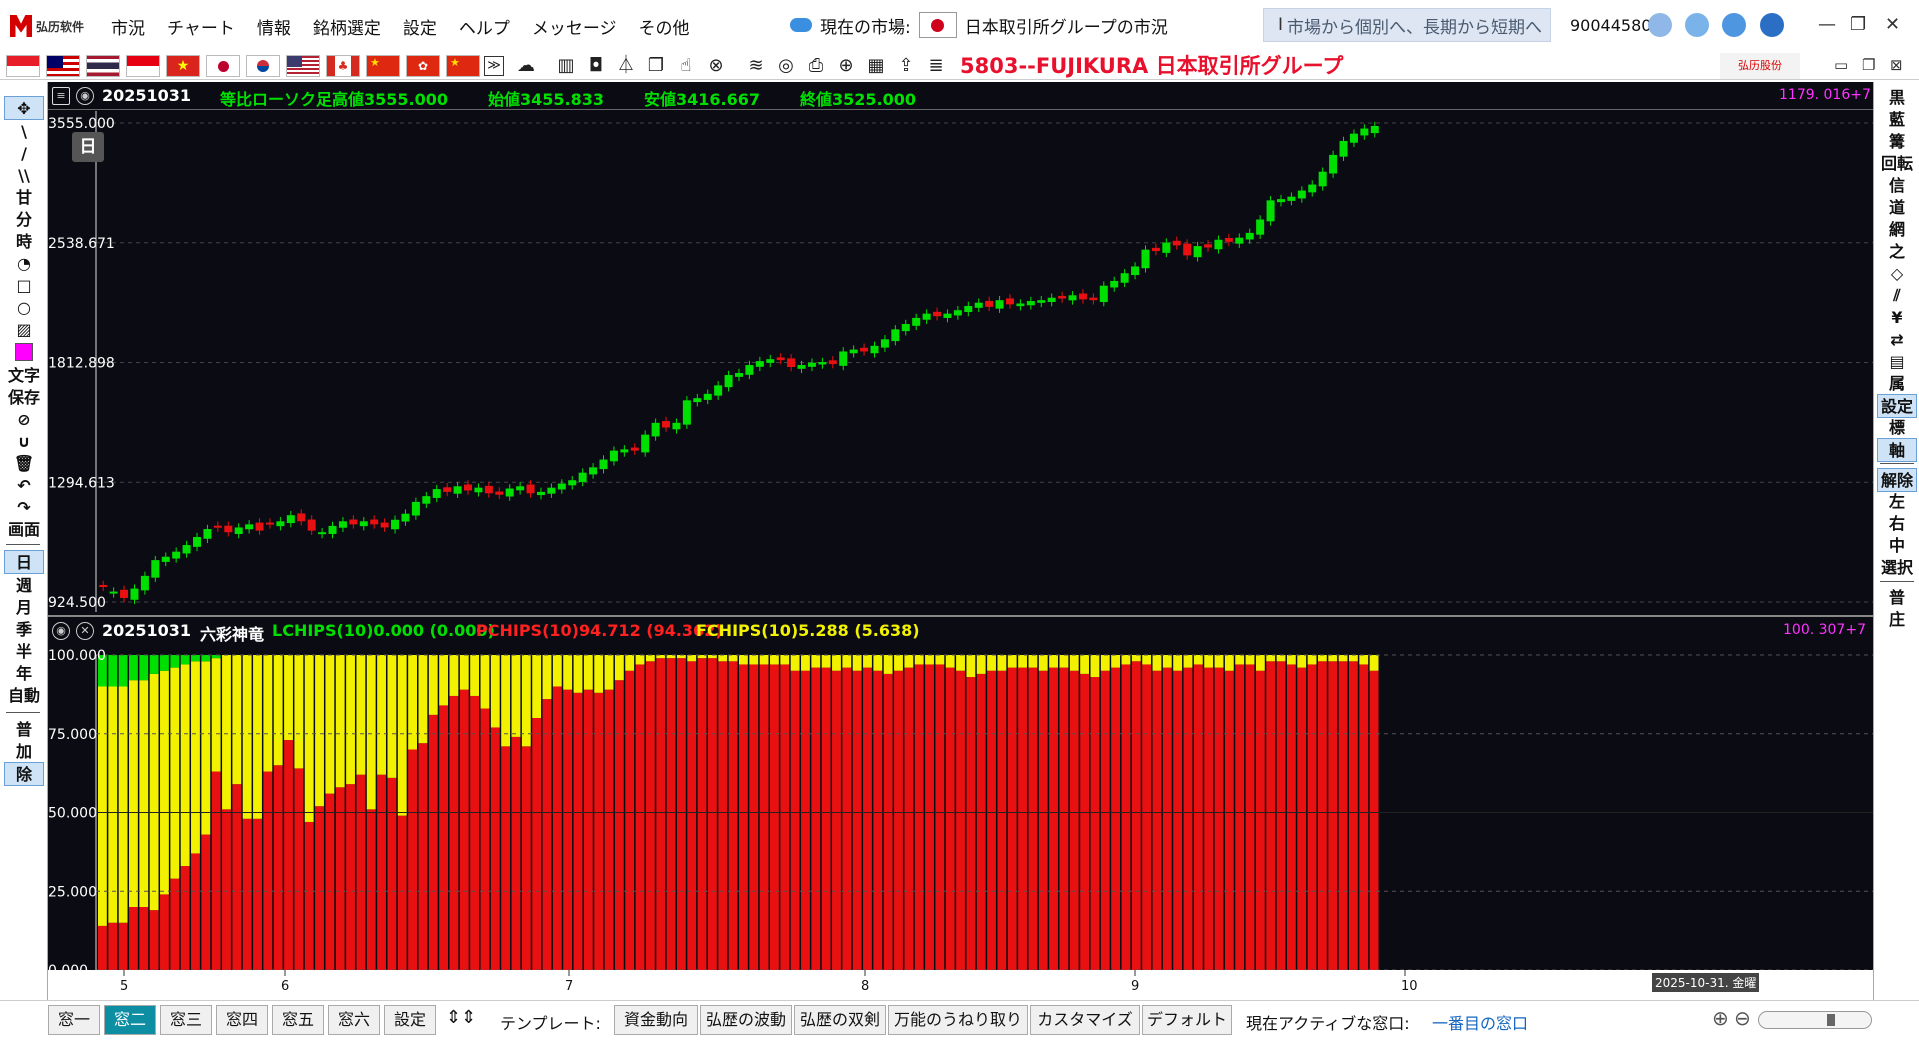  Describe the element at coordinates (1897, 568) in the screenshot. I see `right-tool-16: 選択` at that location.